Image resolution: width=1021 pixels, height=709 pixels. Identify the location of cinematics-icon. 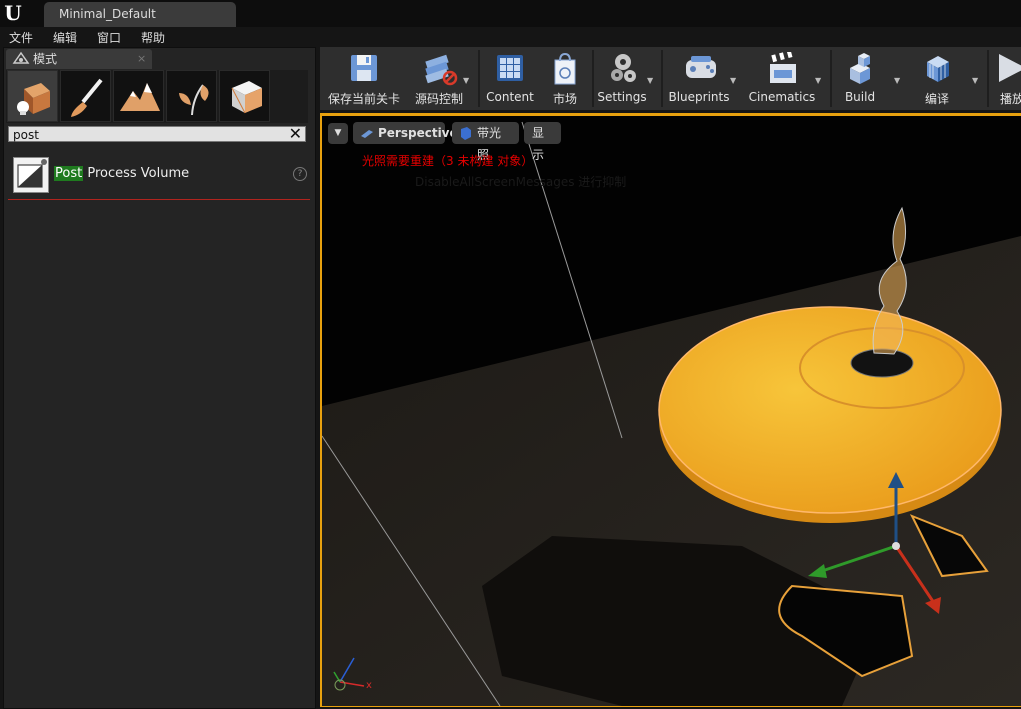
(782, 66).